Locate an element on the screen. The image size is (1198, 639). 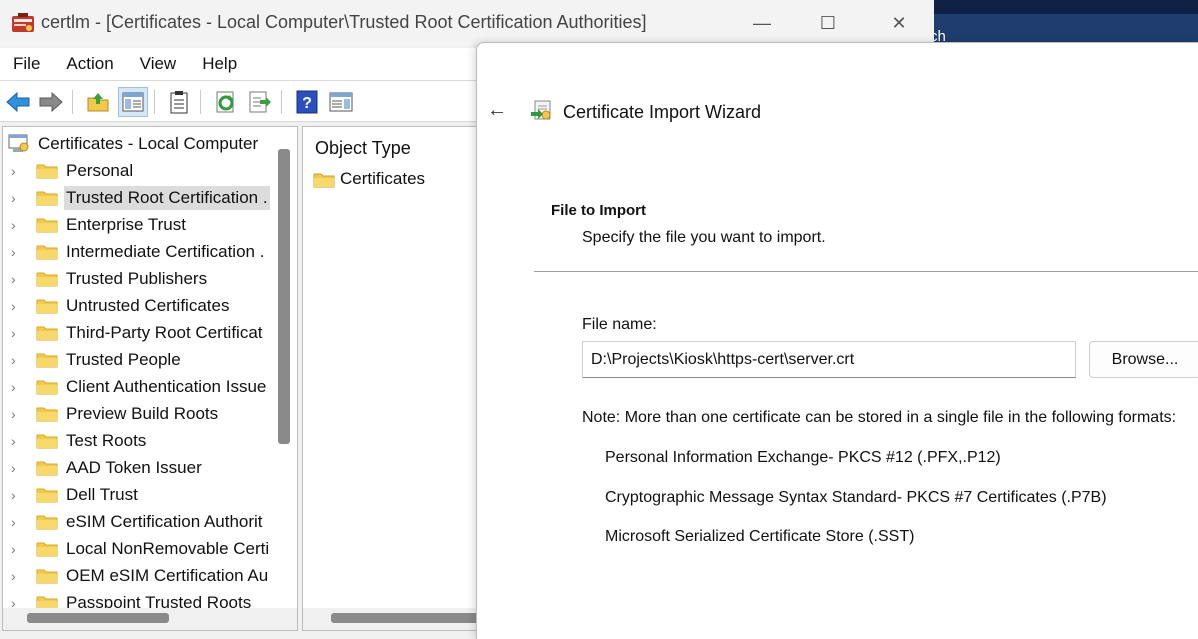
up-folder-icon is located at coordinates (98, 102).